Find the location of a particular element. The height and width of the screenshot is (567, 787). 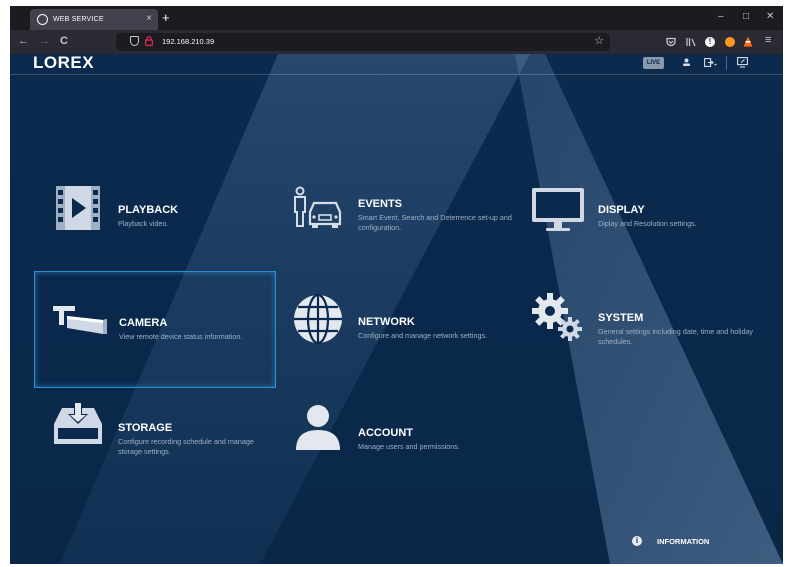

menu-title: PLAYBACK is located at coordinates (148, 210).